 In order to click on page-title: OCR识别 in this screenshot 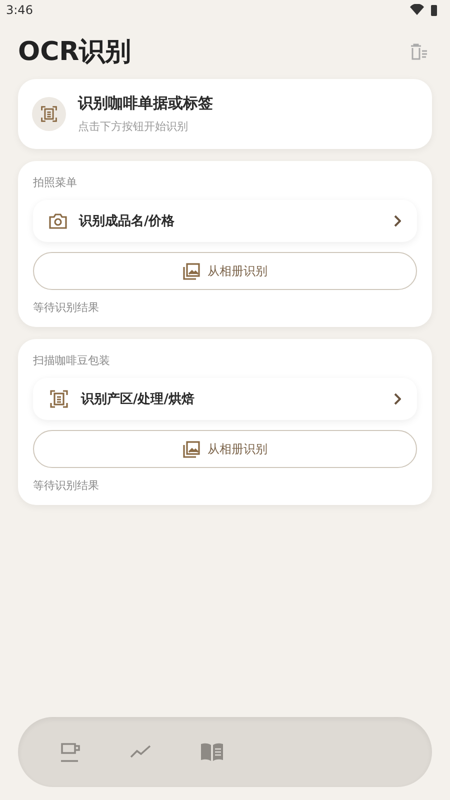, I will do `click(75, 52)`.